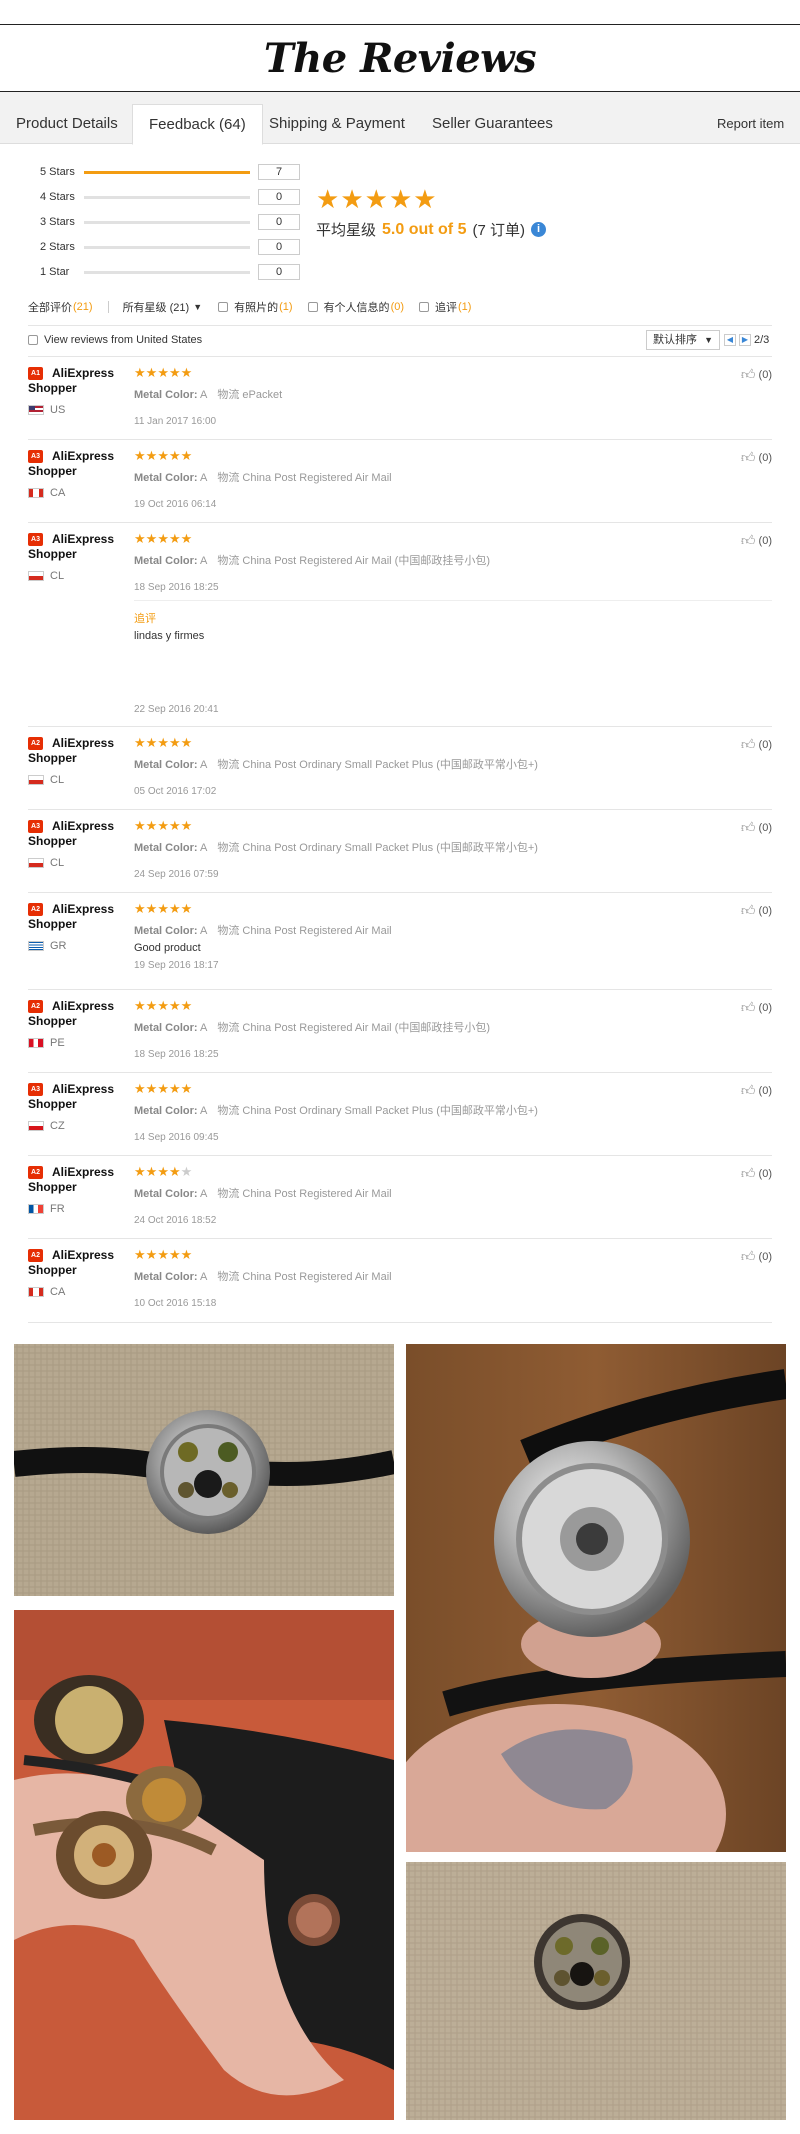  What do you see at coordinates (170, 222) in the screenshot?
I see `star-row: 3 Stars 0` at bounding box center [170, 222].